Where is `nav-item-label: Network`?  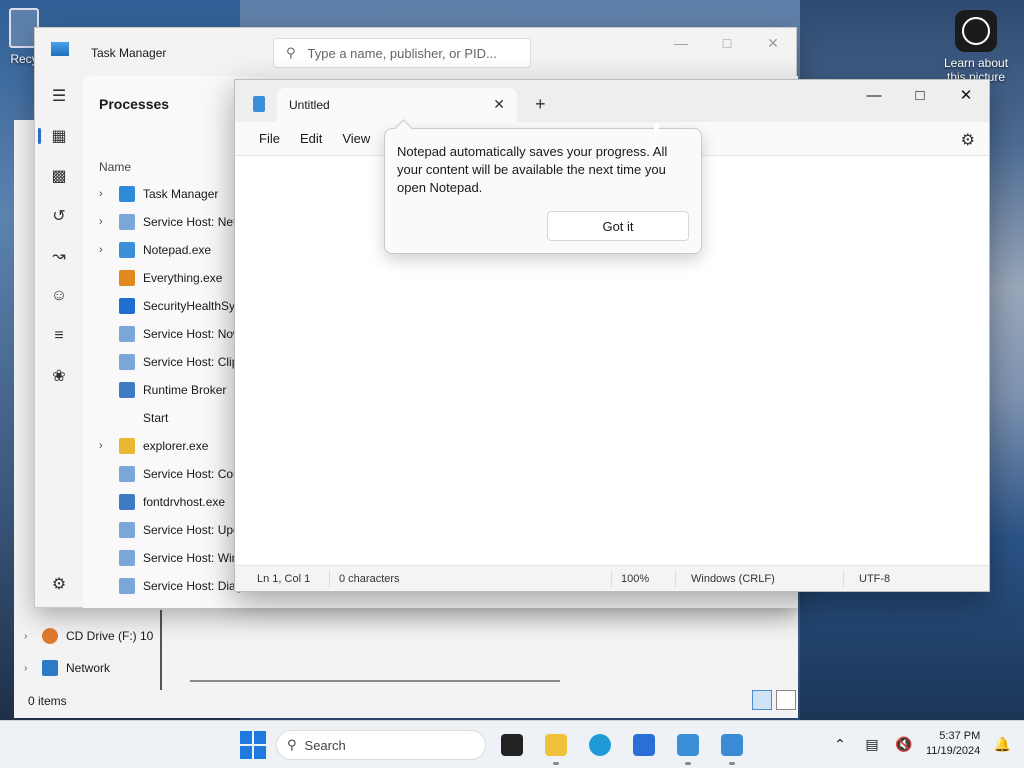
nav-item-label: Network is located at coordinates (88, 668).